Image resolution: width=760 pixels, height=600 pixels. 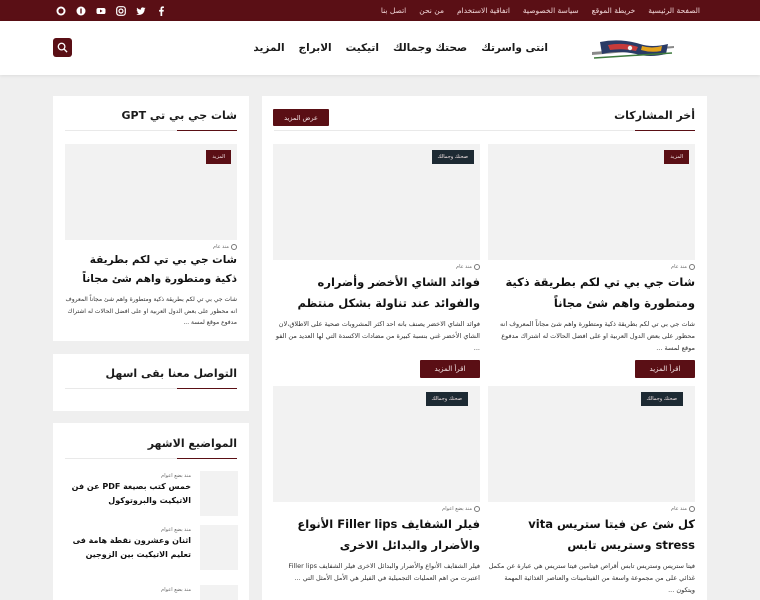 I want to click on search-button, so click(x=62, y=47).